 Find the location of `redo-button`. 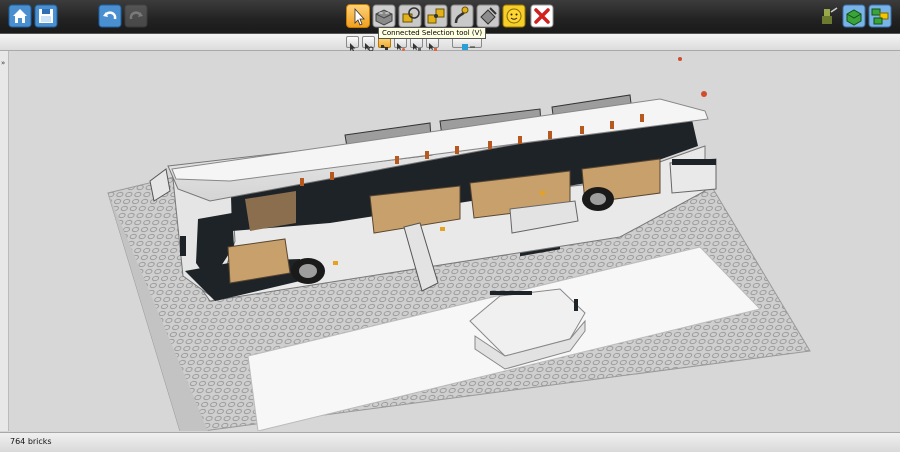

redo-button is located at coordinates (136, 16).